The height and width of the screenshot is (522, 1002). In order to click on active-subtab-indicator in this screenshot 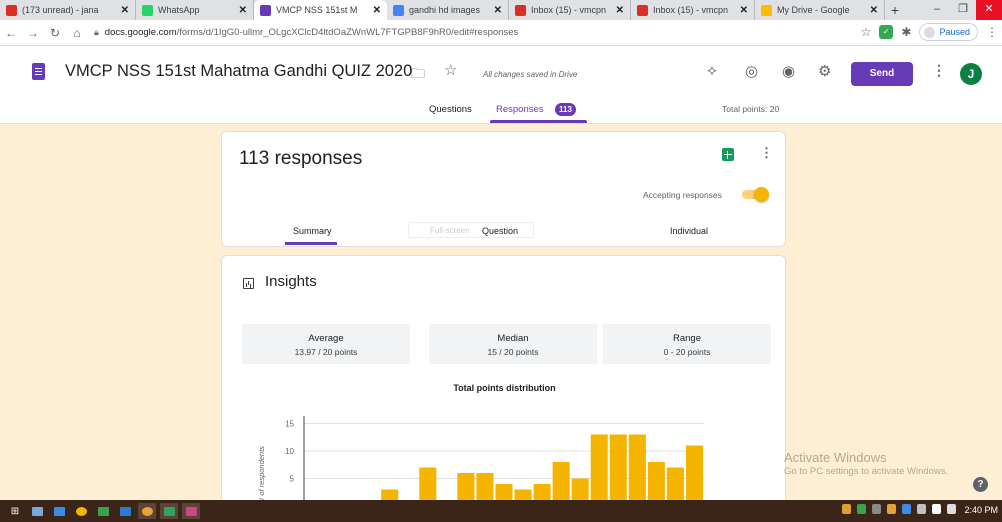, I will do `click(311, 243)`.